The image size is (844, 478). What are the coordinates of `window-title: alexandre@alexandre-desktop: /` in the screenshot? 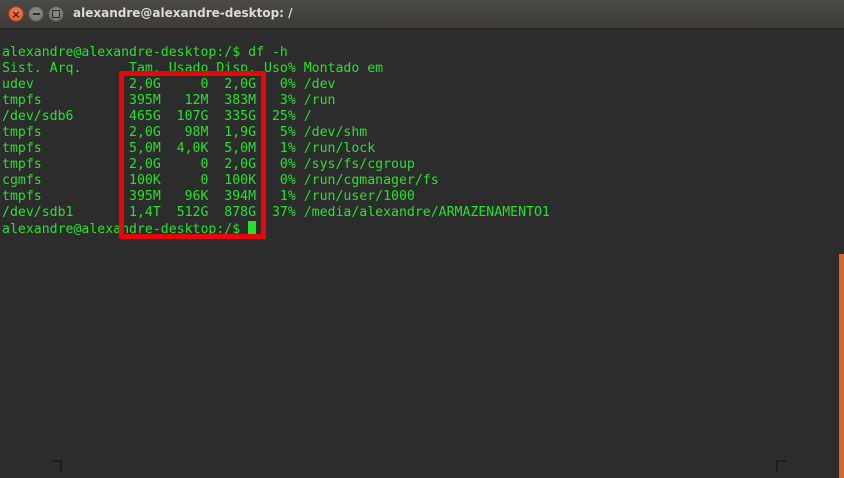 It's located at (183, 13).